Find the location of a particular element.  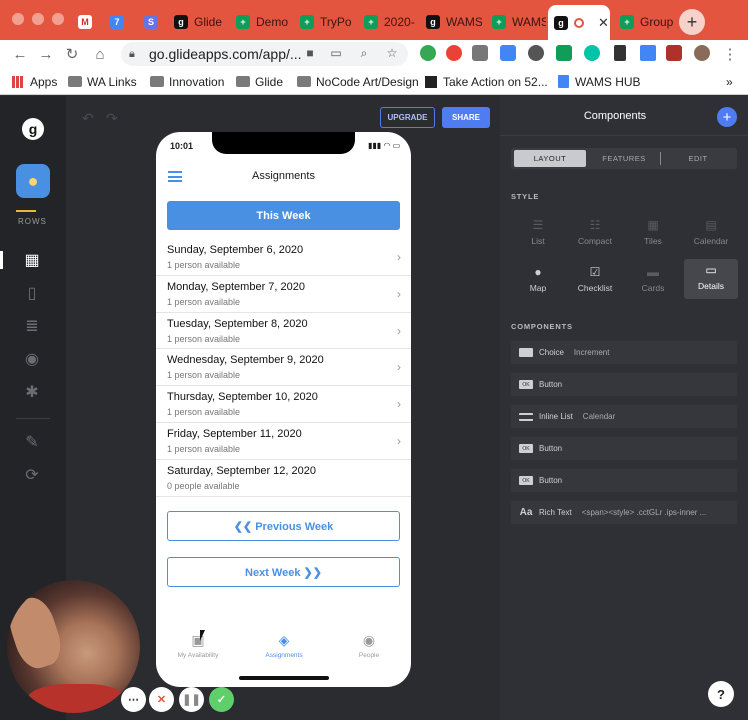

menu-dots-icon: ⋮ is located at coordinates (730, 54).